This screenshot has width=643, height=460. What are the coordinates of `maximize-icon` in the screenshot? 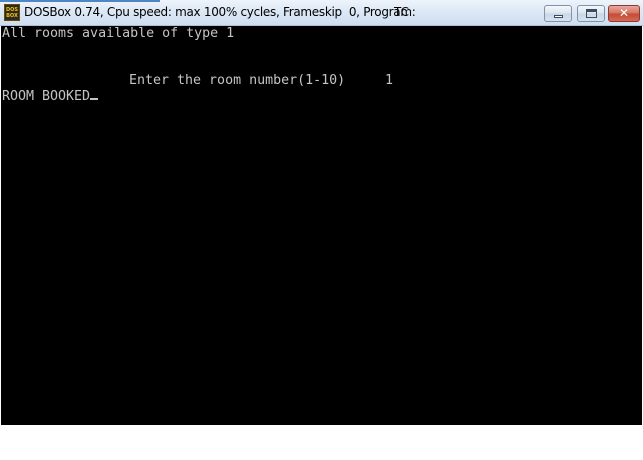 It's located at (591, 13).